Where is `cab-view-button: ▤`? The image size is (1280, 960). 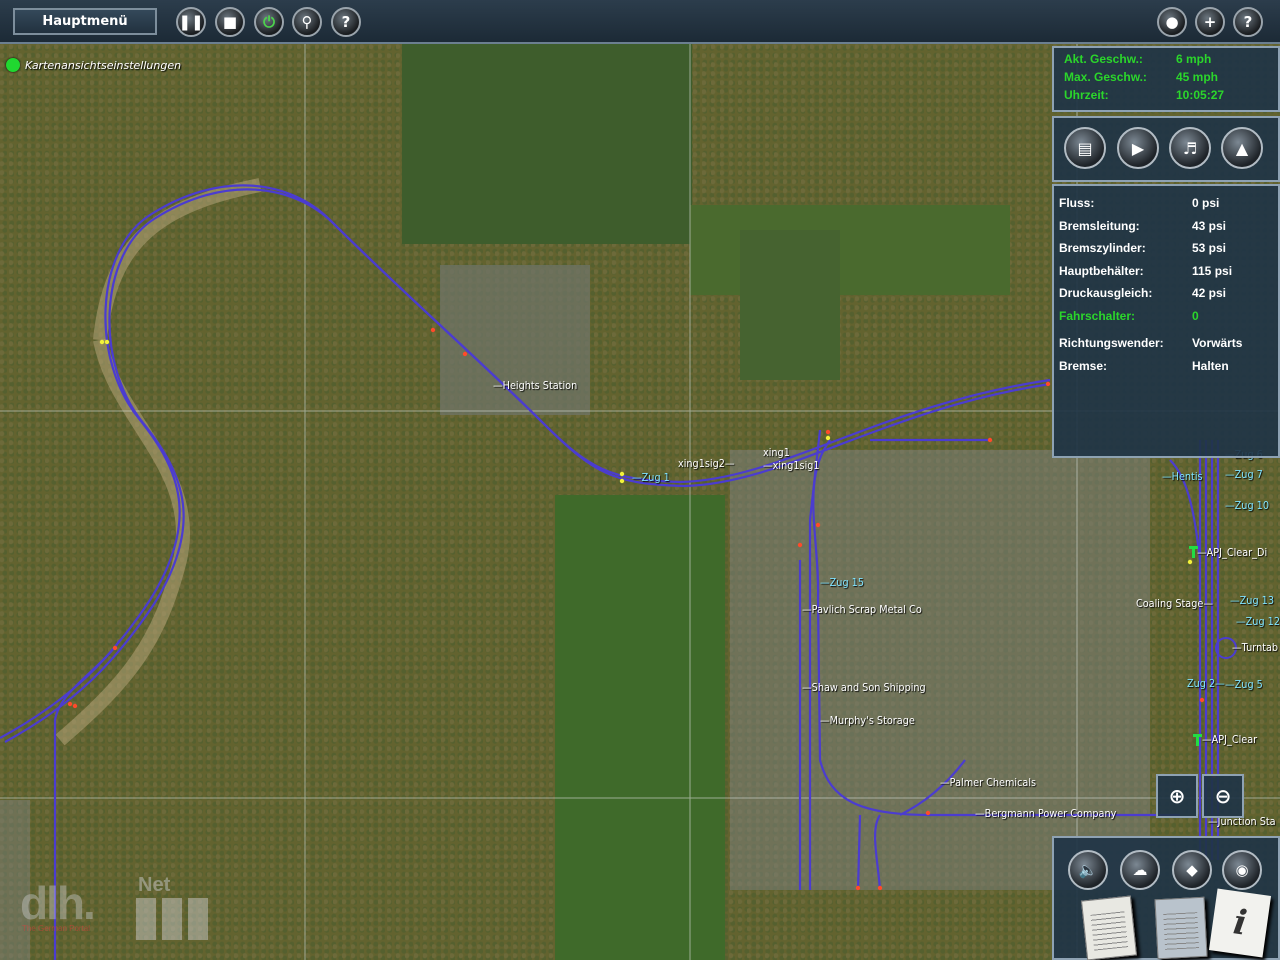 cab-view-button: ▤ is located at coordinates (1085, 148).